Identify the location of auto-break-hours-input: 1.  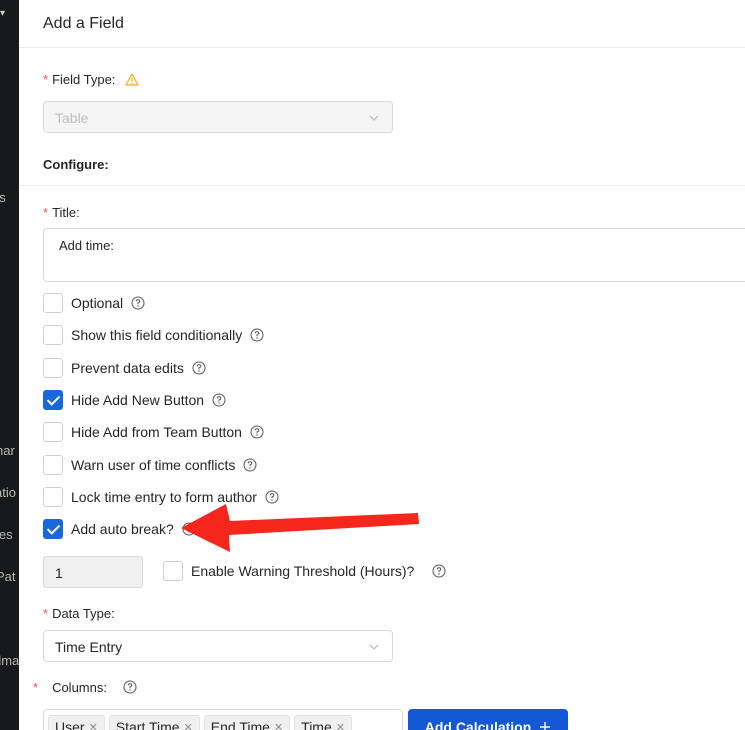
(93, 572).